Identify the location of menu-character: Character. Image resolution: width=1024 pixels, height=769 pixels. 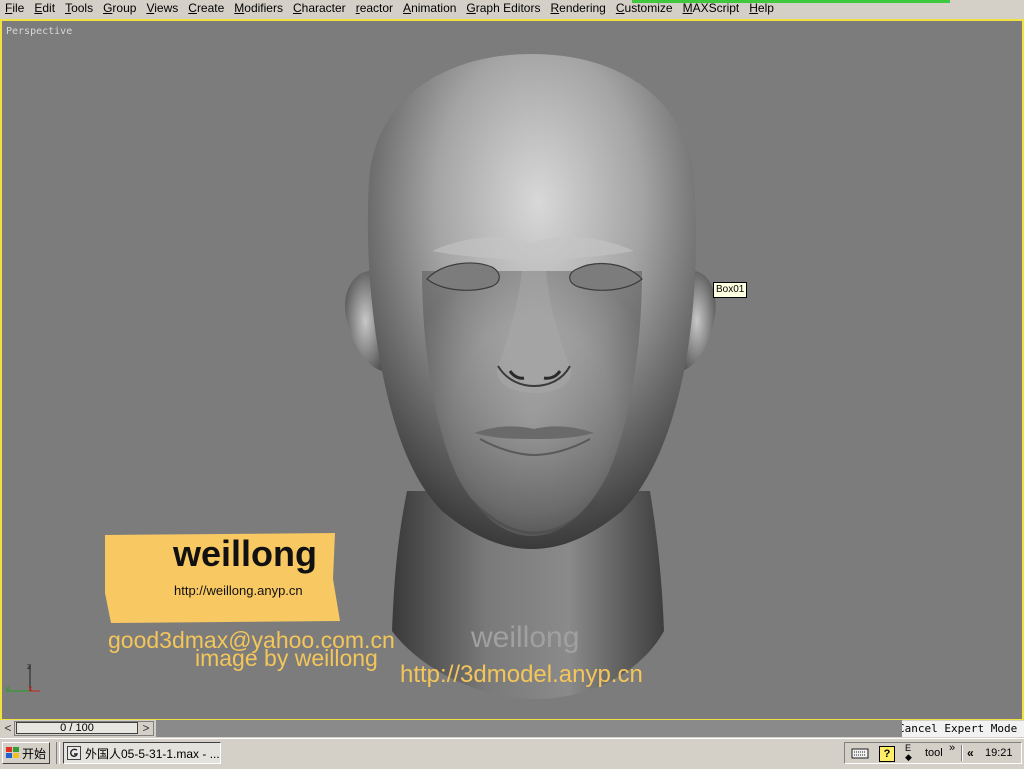
(319, 8).